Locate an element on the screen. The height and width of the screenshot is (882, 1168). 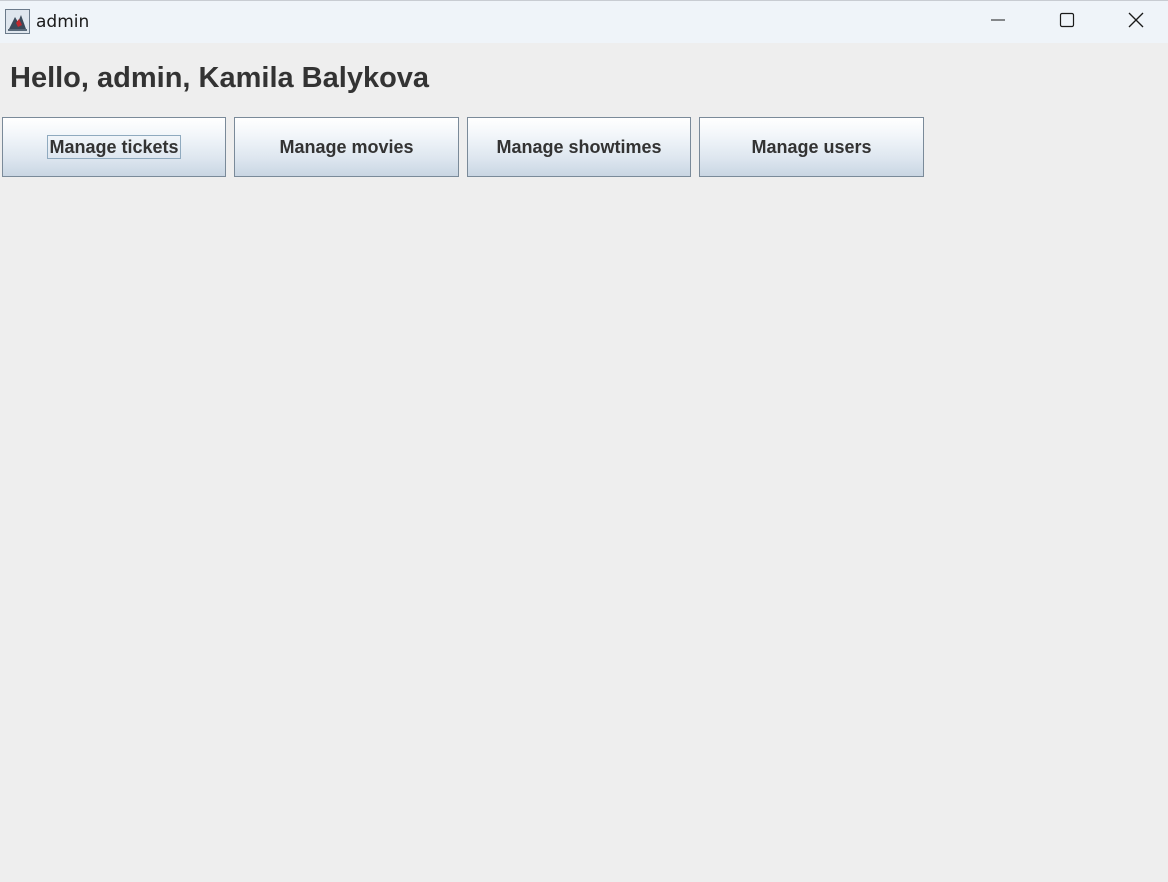
close-button is located at coordinates (1136, 22).